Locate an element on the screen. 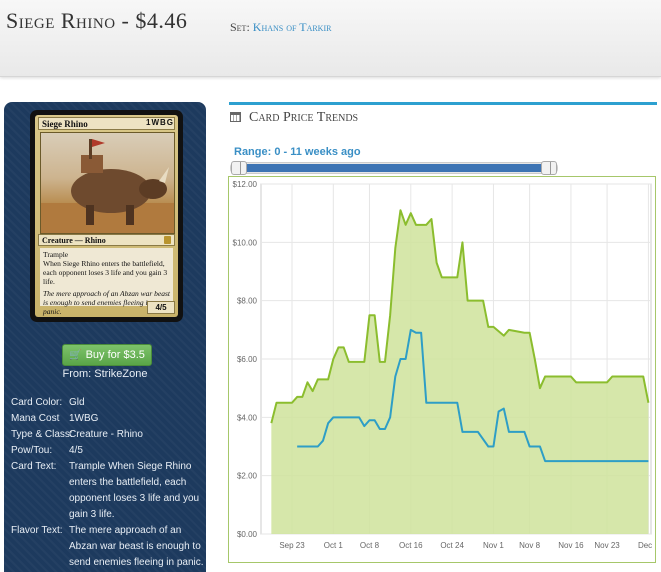 The image size is (661, 572). x-tick-label: Nov 16 is located at coordinates (571, 545).